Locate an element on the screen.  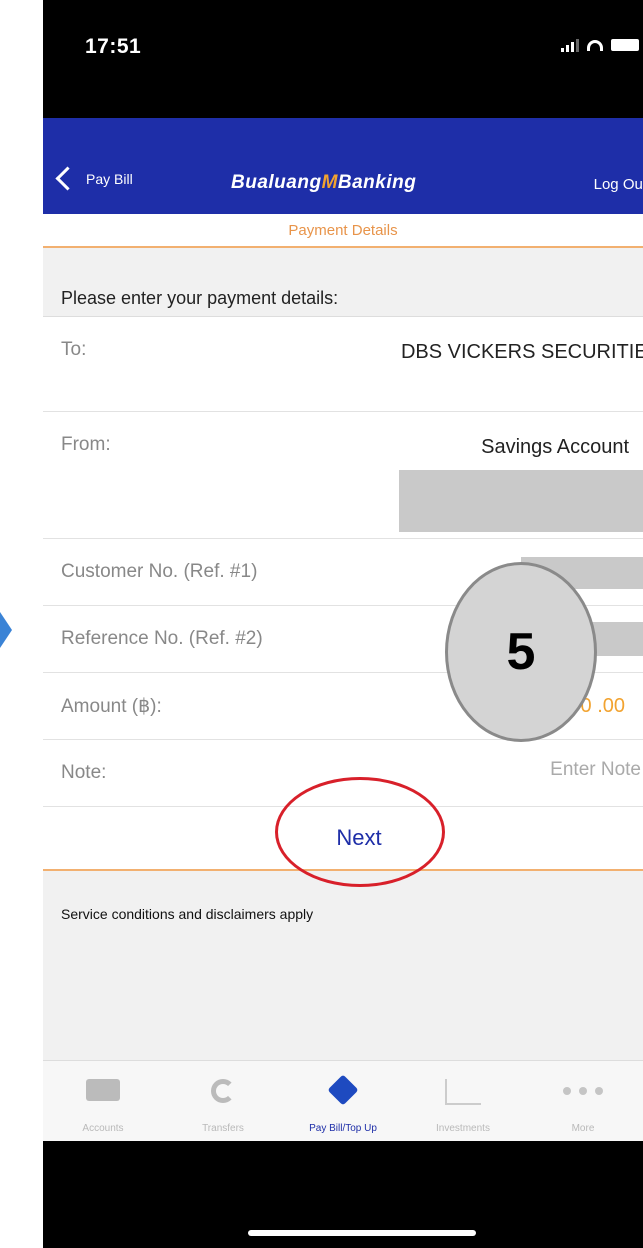
logo-tail: Banking is located at coordinates (377, 182).